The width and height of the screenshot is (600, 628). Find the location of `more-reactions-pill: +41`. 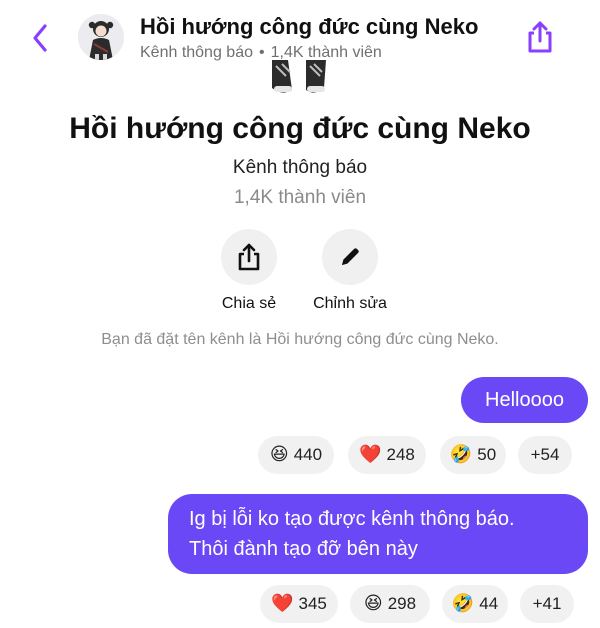

more-reactions-pill: +41 is located at coordinates (547, 604).